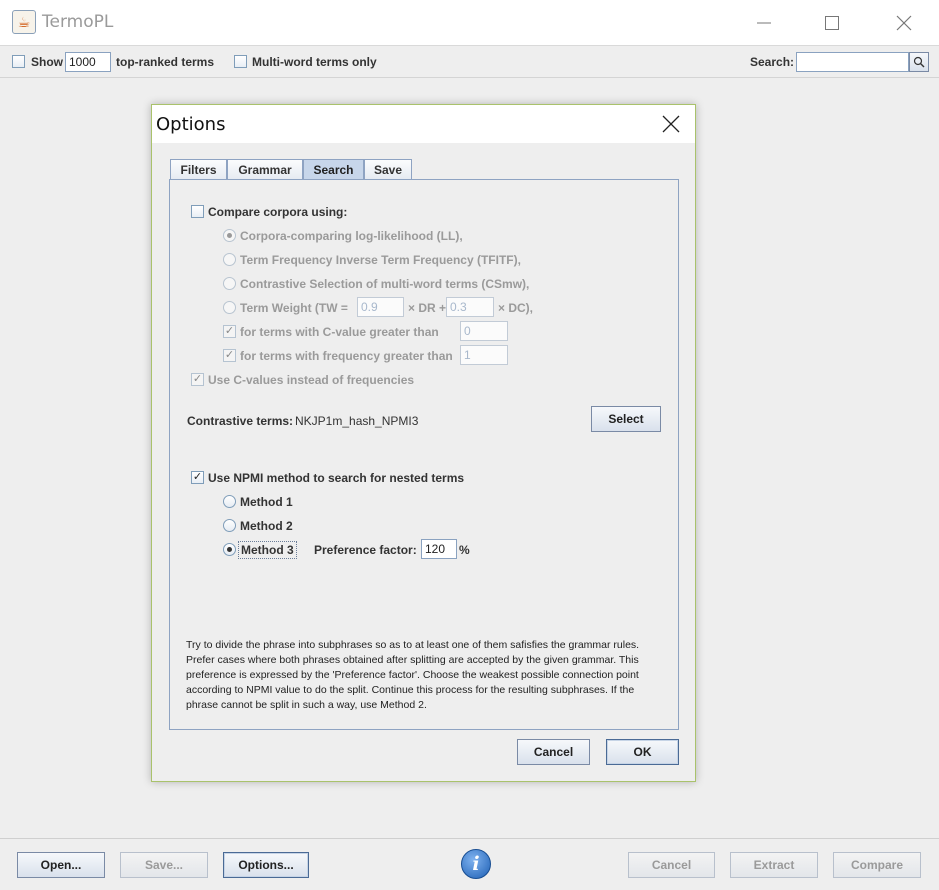 This screenshot has height=890, width=939. Describe the element at coordinates (294, 308) in the screenshot. I see `term-weight-prefix: Term Weight (TW =` at that location.